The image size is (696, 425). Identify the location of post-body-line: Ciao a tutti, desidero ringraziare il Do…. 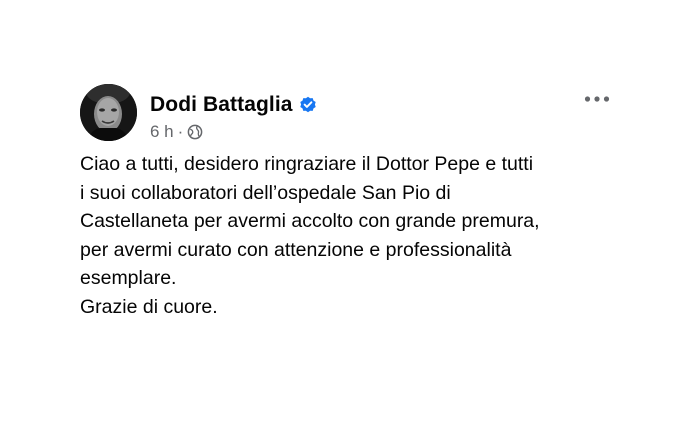
(307, 164).